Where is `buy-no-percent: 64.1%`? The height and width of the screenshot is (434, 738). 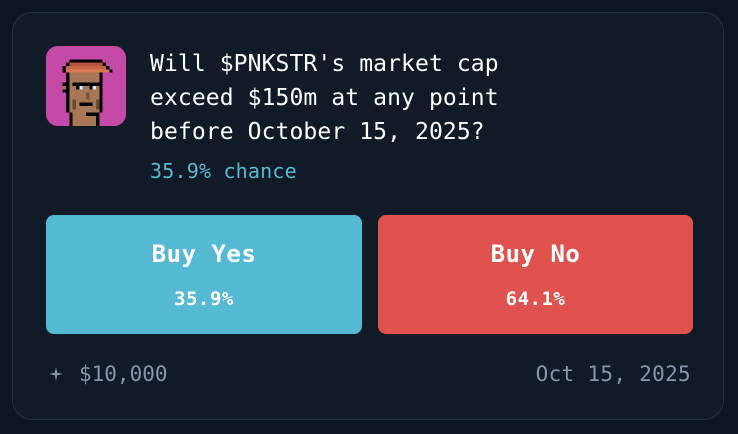 buy-no-percent: 64.1% is located at coordinates (535, 299).